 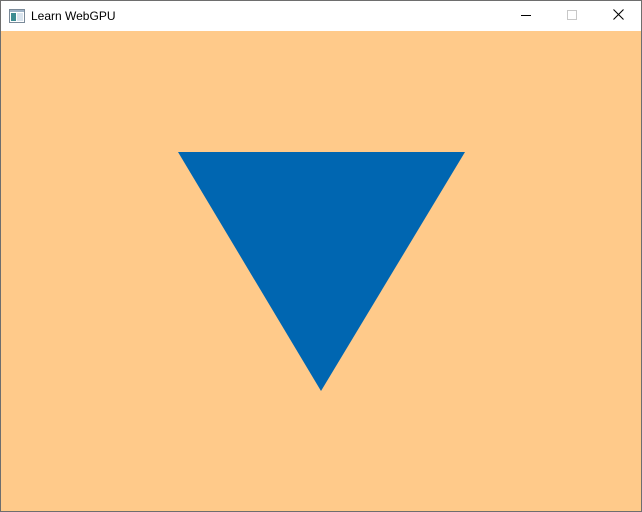 I want to click on maximize-icon, so click(x=572, y=16).